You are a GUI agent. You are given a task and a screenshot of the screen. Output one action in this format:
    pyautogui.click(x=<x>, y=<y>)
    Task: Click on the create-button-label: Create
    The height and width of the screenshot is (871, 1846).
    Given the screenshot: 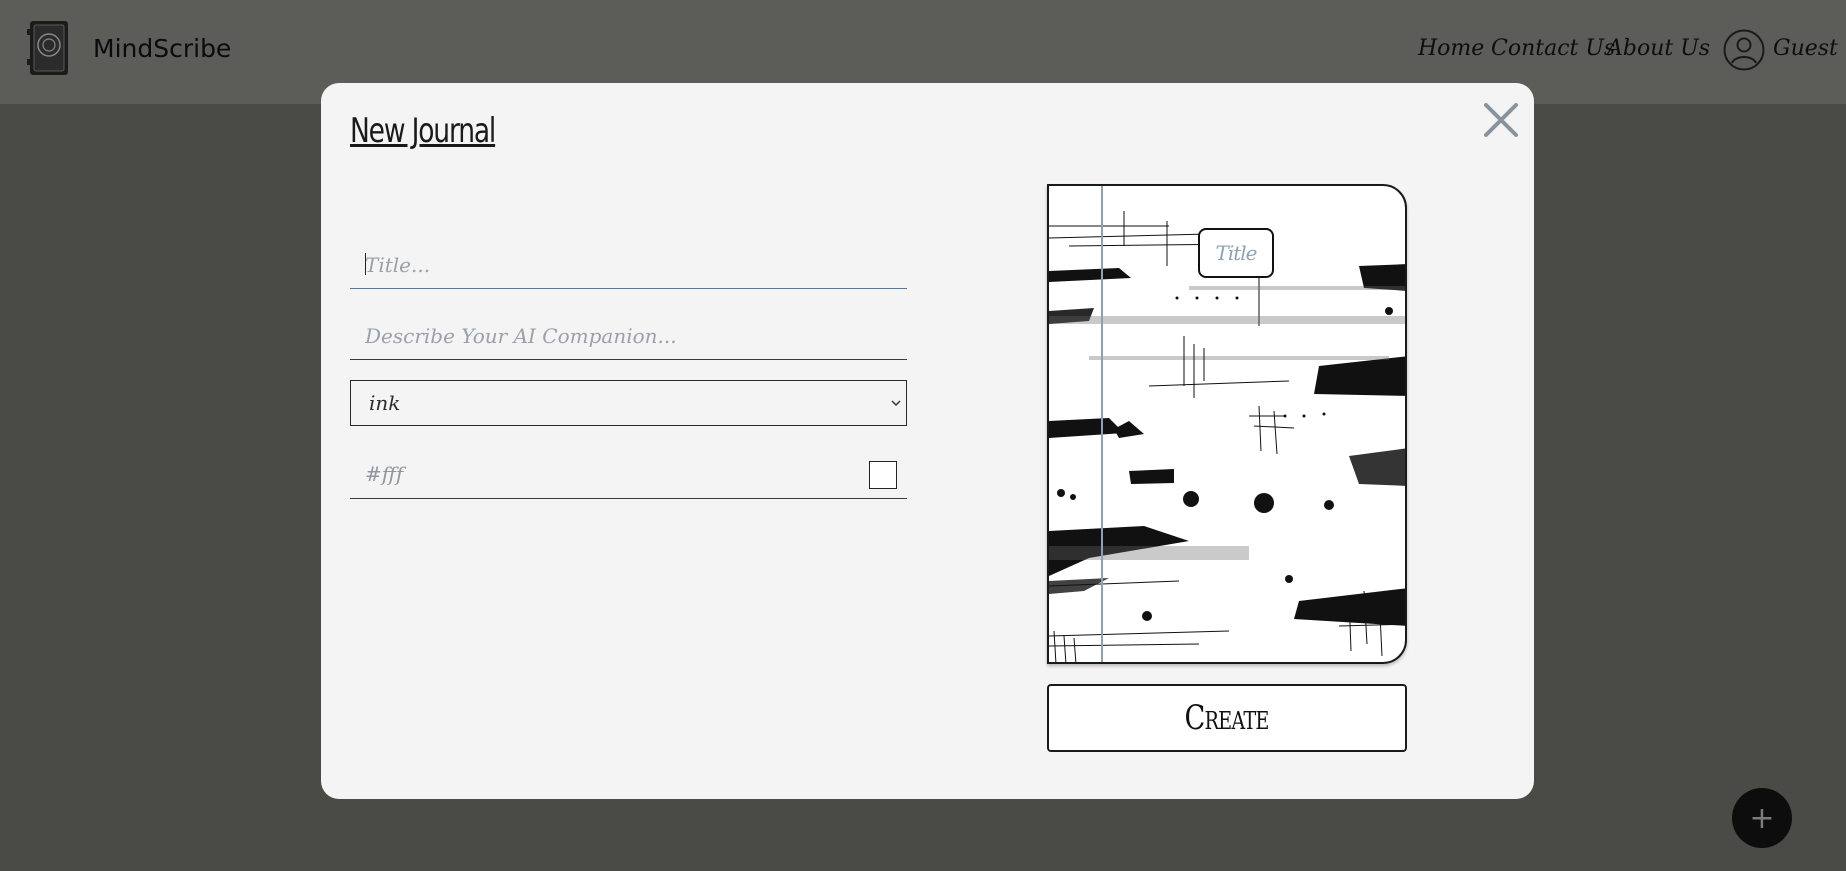 What is the action you would take?
    pyautogui.click(x=1227, y=718)
    